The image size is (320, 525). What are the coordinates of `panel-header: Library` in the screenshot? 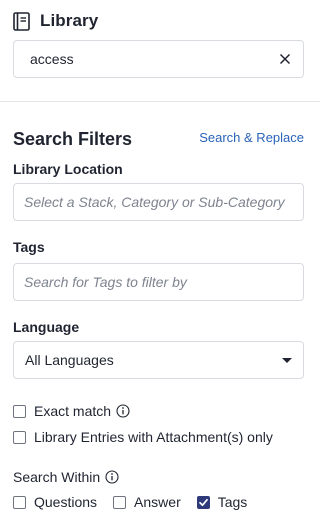 It's located at (55, 21).